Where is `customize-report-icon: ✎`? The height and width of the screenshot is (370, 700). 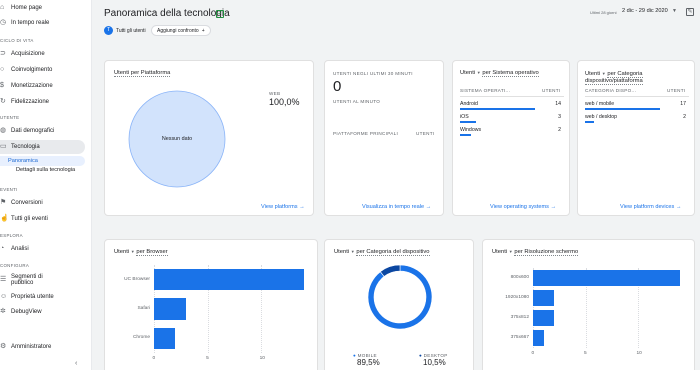
customize-report-icon: ✎ is located at coordinates (690, 12).